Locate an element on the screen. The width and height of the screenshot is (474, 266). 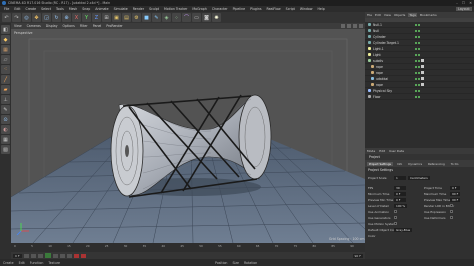
move-icon: ✥ is located at coordinates (36, 17).